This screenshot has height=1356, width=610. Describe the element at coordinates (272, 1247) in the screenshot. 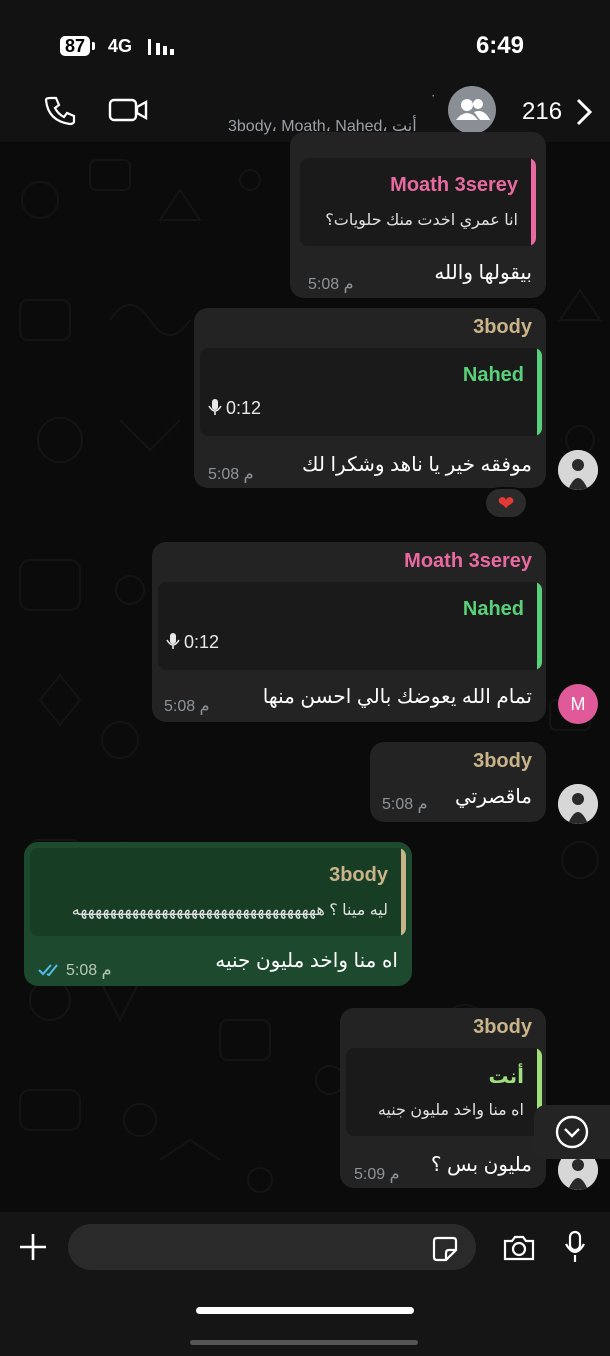

I see `message-input` at that location.